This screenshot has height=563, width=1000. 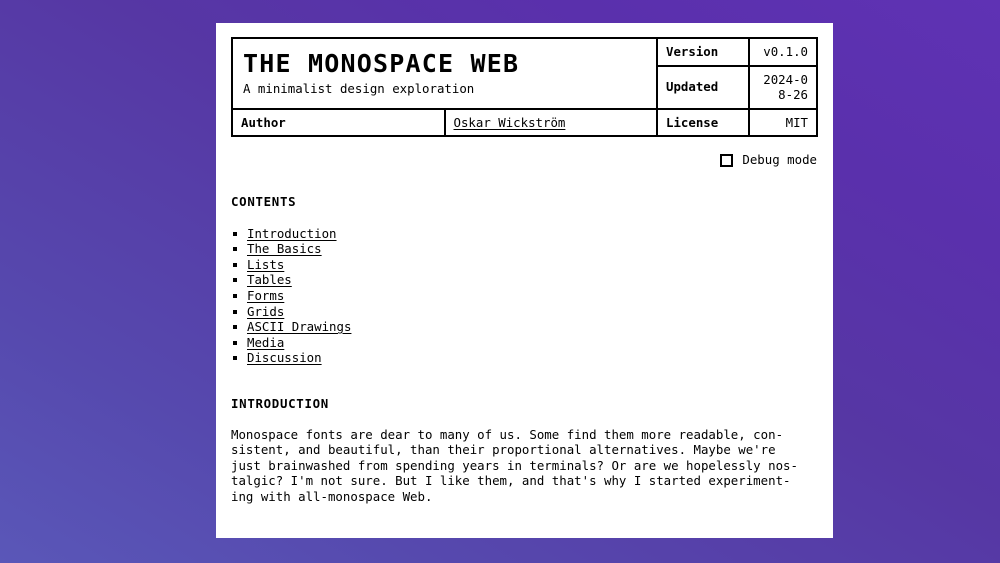 What do you see at coordinates (265, 264) in the screenshot?
I see `toc-link-lists: Lists` at bounding box center [265, 264].